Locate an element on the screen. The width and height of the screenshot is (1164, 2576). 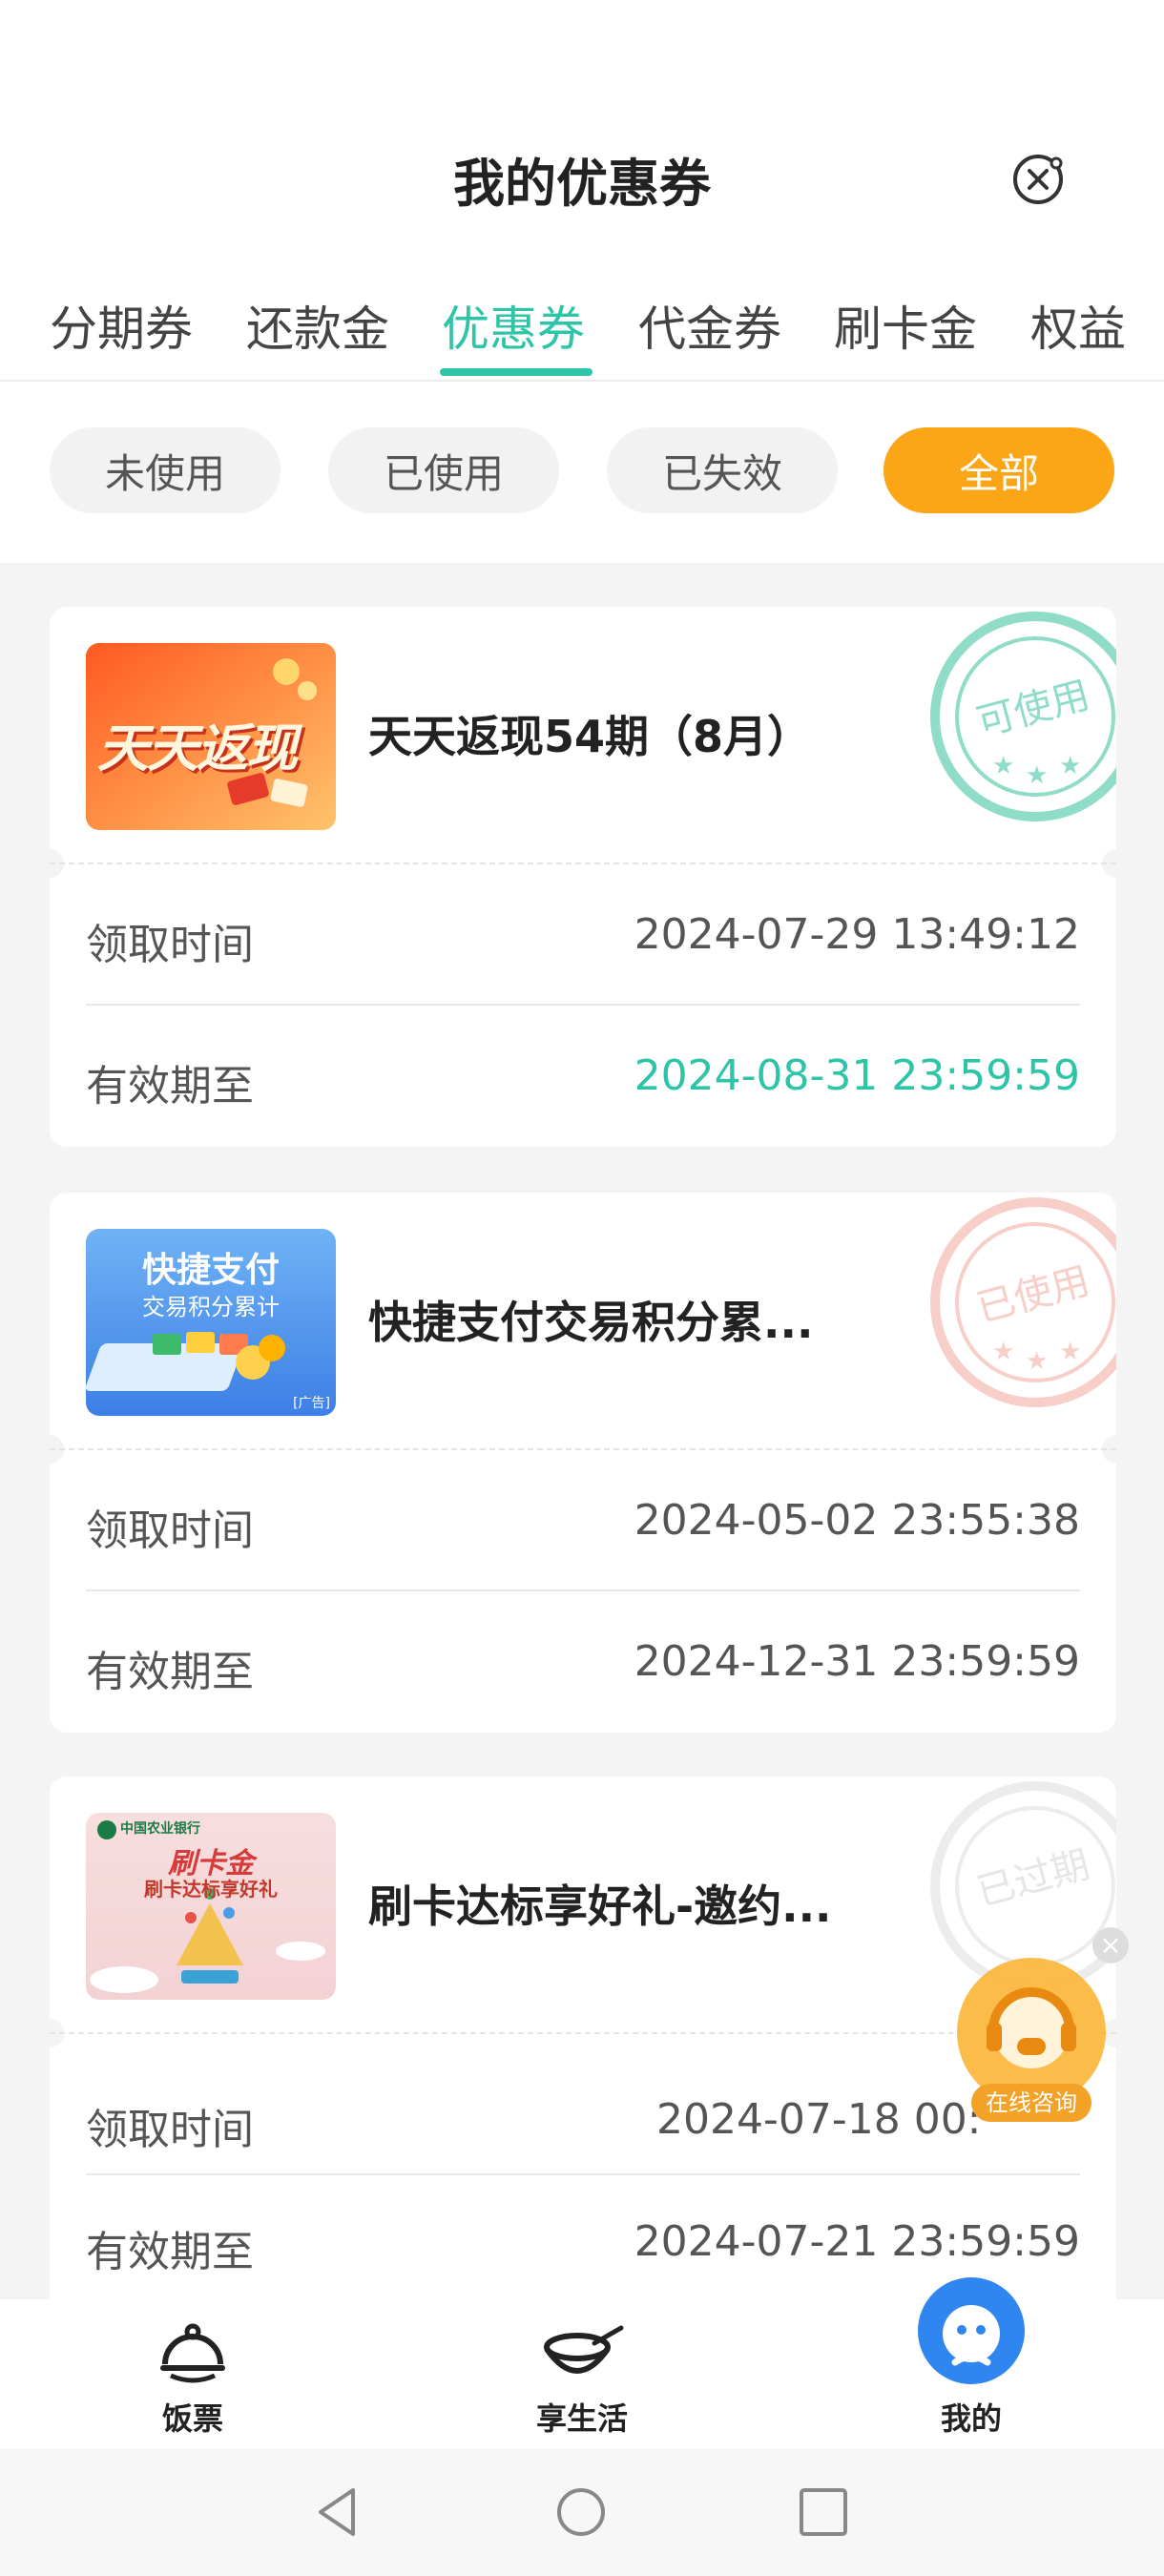
nav-item-enjoy-life: 享生活 is located at coordinates (582, 2373).